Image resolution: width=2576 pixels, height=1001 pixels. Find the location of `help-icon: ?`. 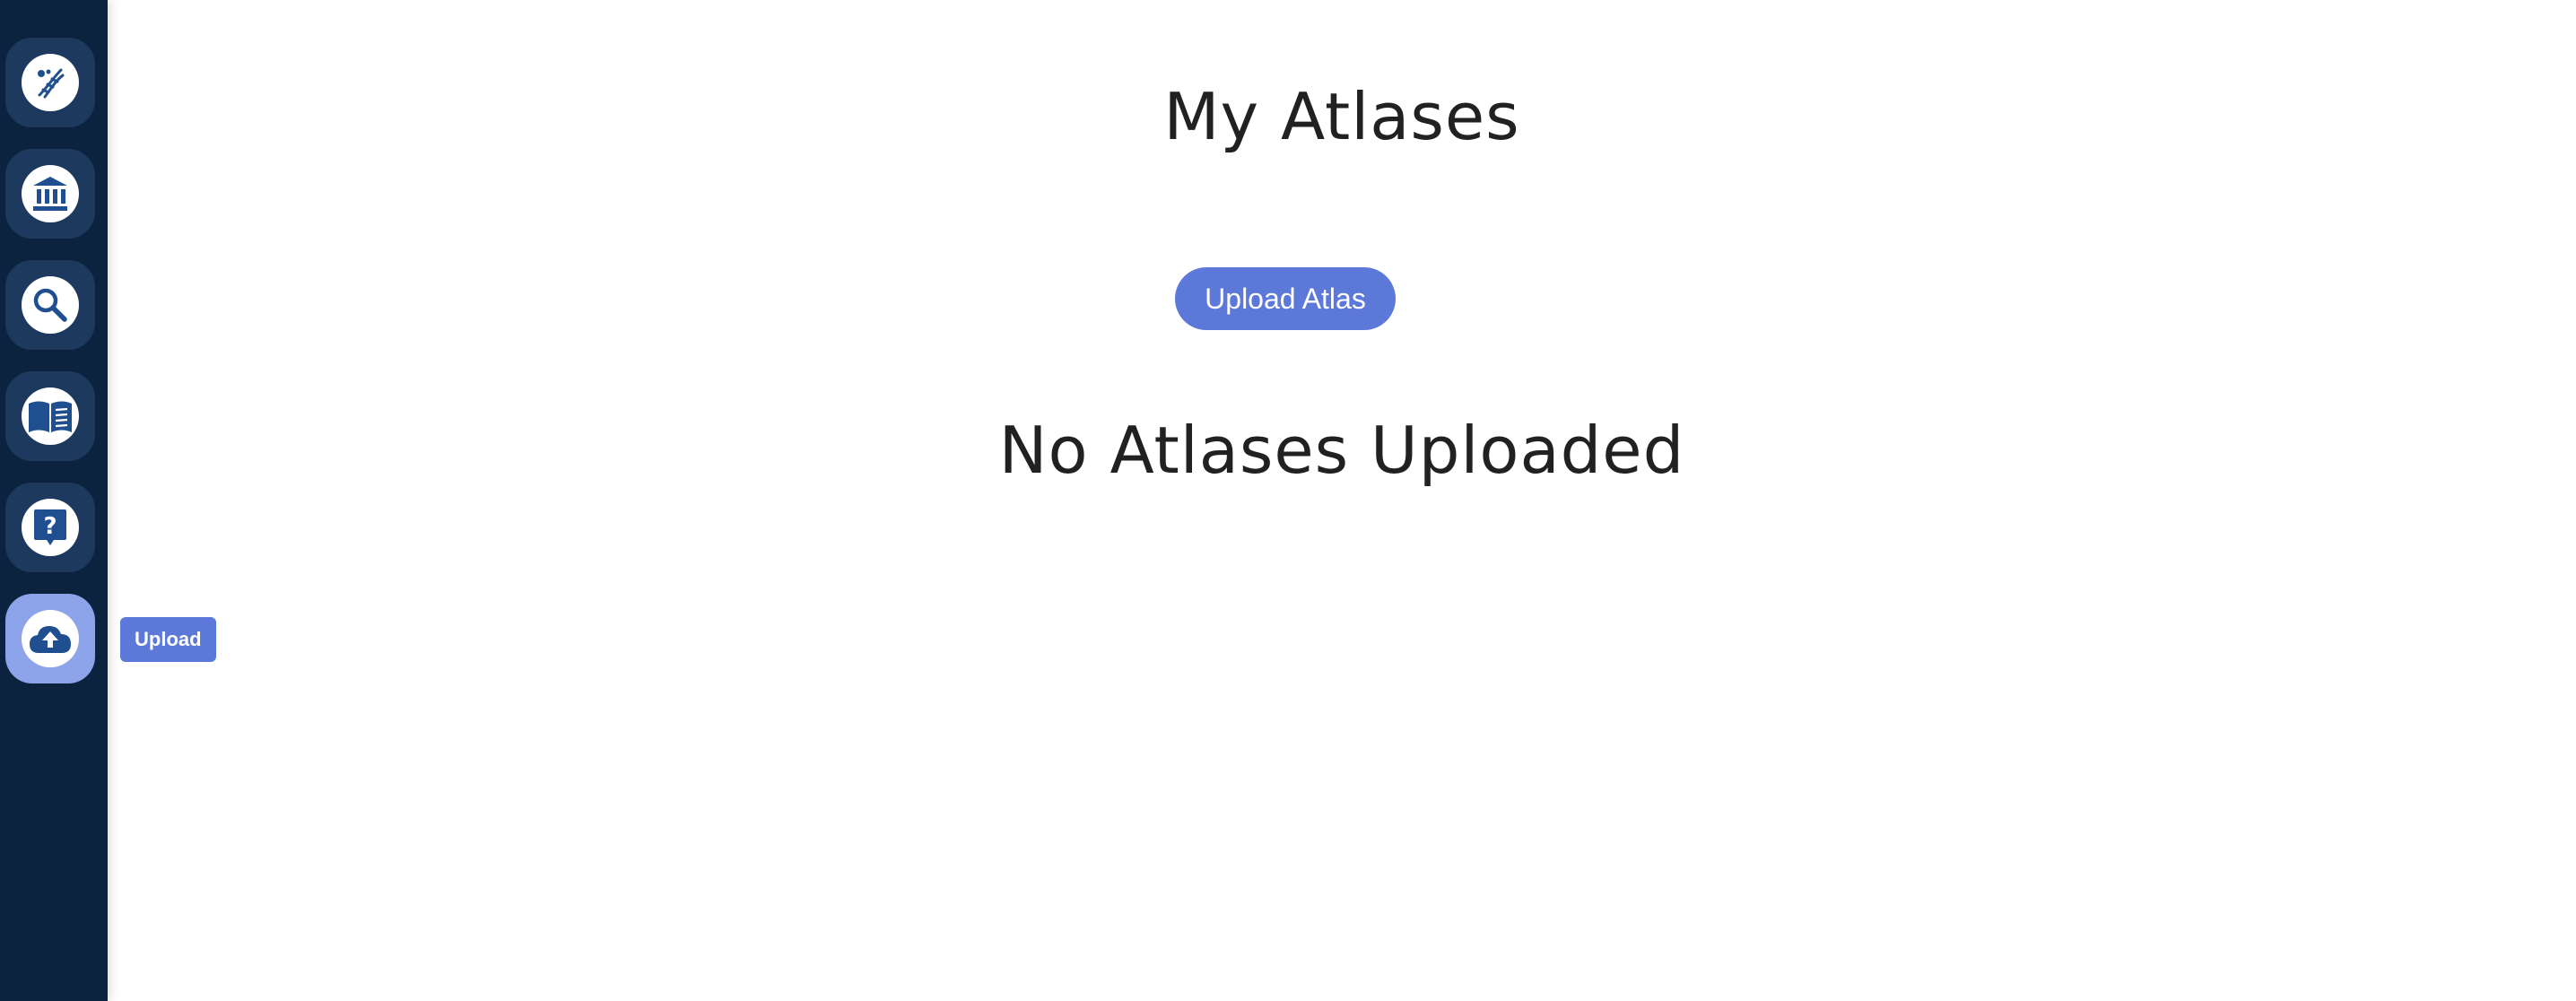

help-icon: ? is located at coordinates (50, 527).